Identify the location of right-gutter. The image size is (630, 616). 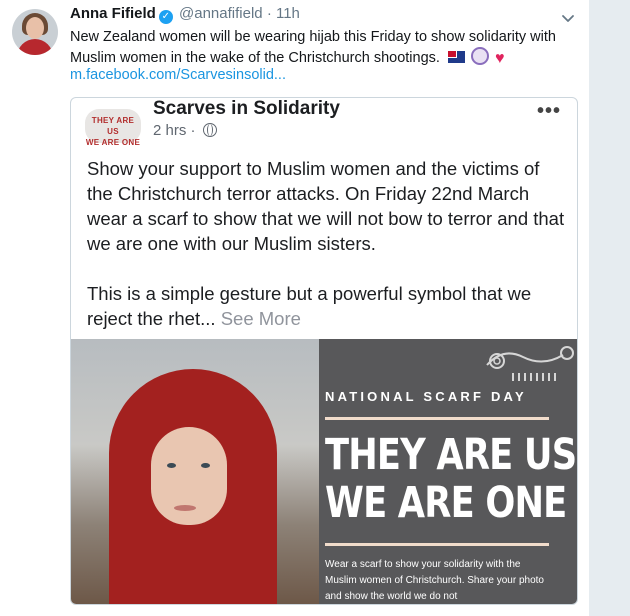
(609, 308).